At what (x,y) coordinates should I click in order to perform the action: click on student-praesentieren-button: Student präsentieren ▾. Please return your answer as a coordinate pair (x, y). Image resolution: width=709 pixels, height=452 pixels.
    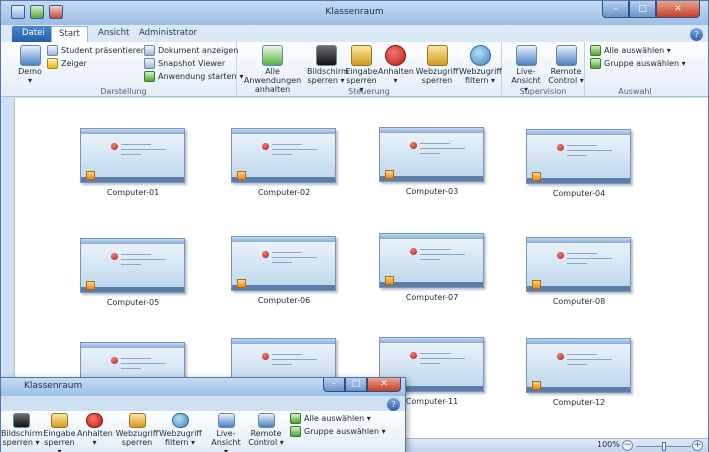
    Looking at the image, I should click on (100, 50).